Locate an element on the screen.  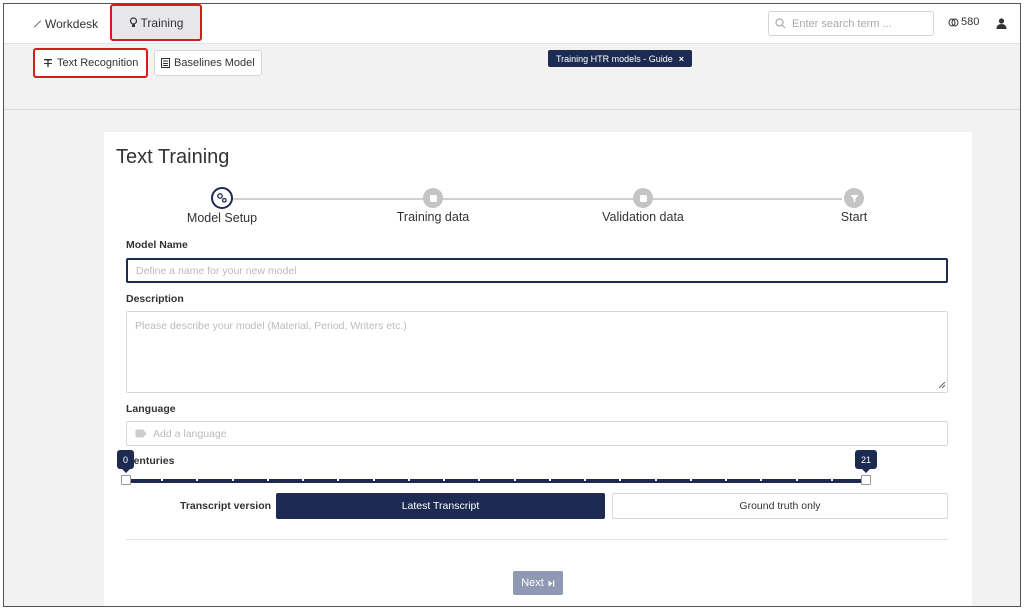
user-icon is located at coordinates (1001, 23).